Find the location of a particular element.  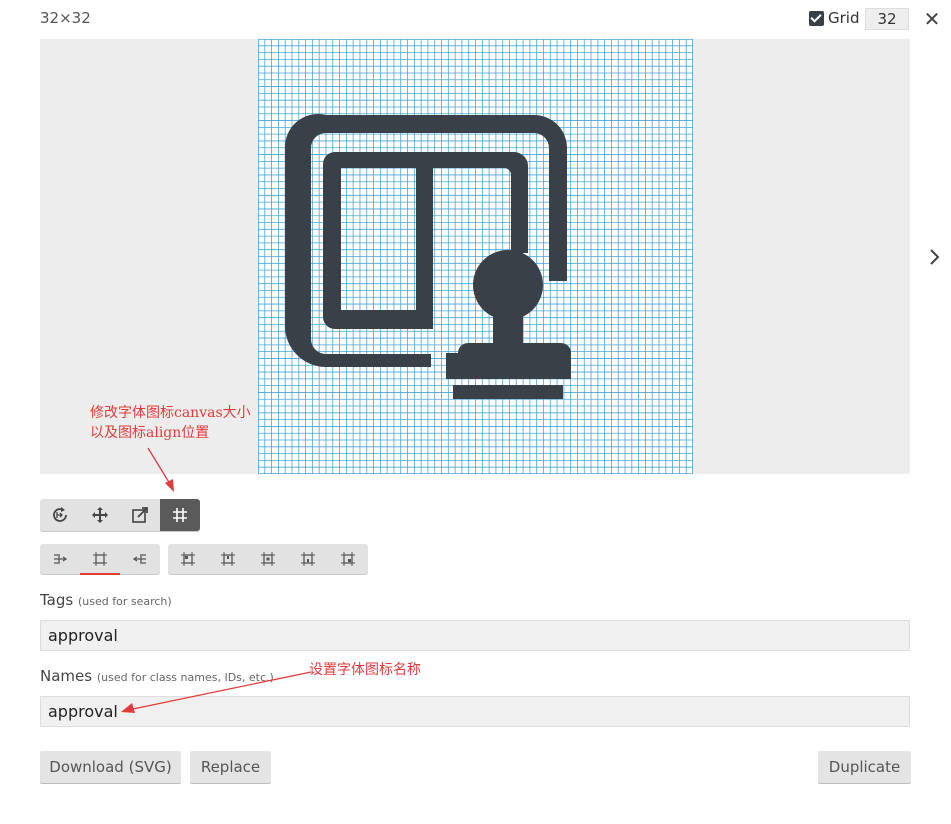

align-bottom-icon is located at coordinates (308, 559).